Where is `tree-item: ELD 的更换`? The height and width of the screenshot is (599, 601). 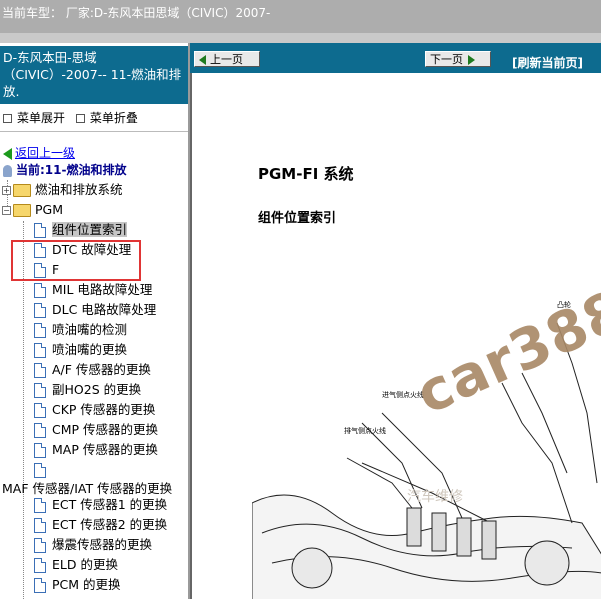
tree-item: ELD 的更换 is located at coordinates (76, 565).